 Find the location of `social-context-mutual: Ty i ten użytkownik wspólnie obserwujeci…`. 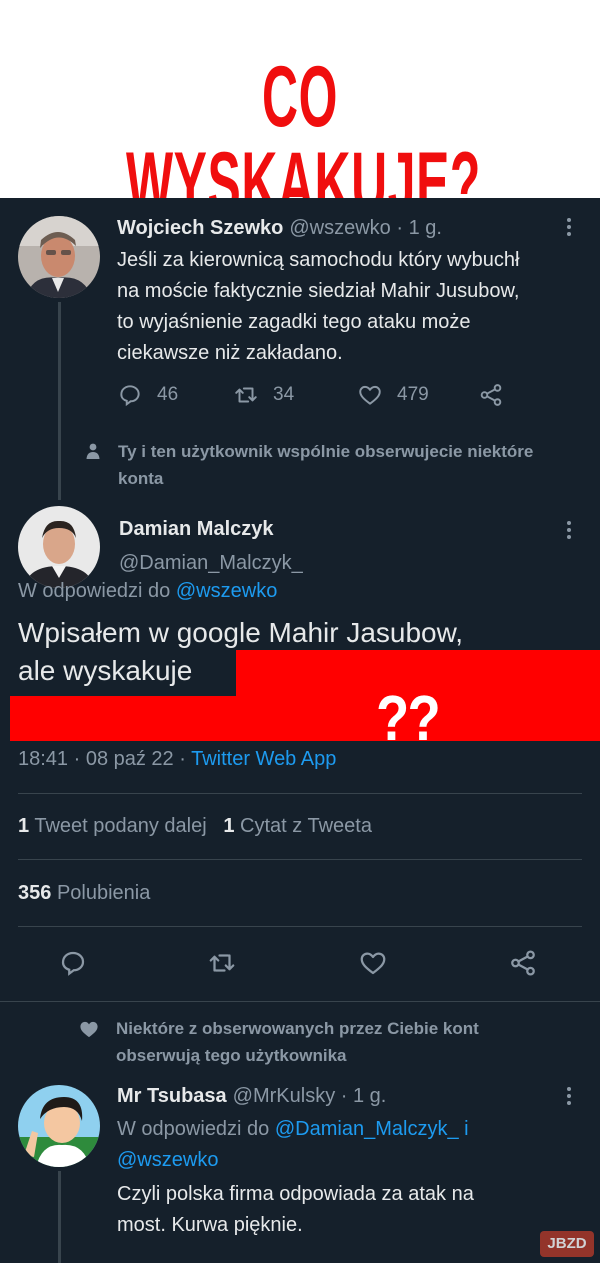

social-context-mutual: Ty i ten użytkownik wspólnie obserwujeci… is located at coordinates (325, 465).